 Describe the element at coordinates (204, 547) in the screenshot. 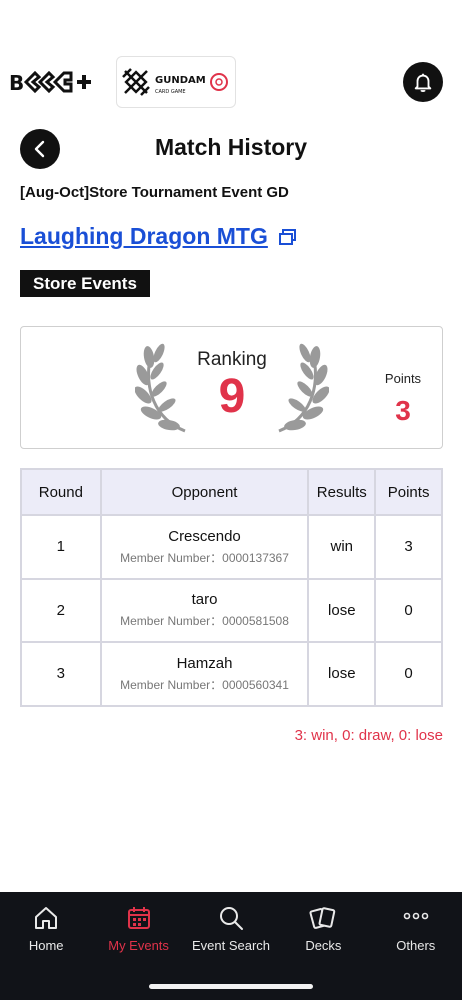

I see `opponent-cell: Crescendo Member Number：0000137367` at that location.